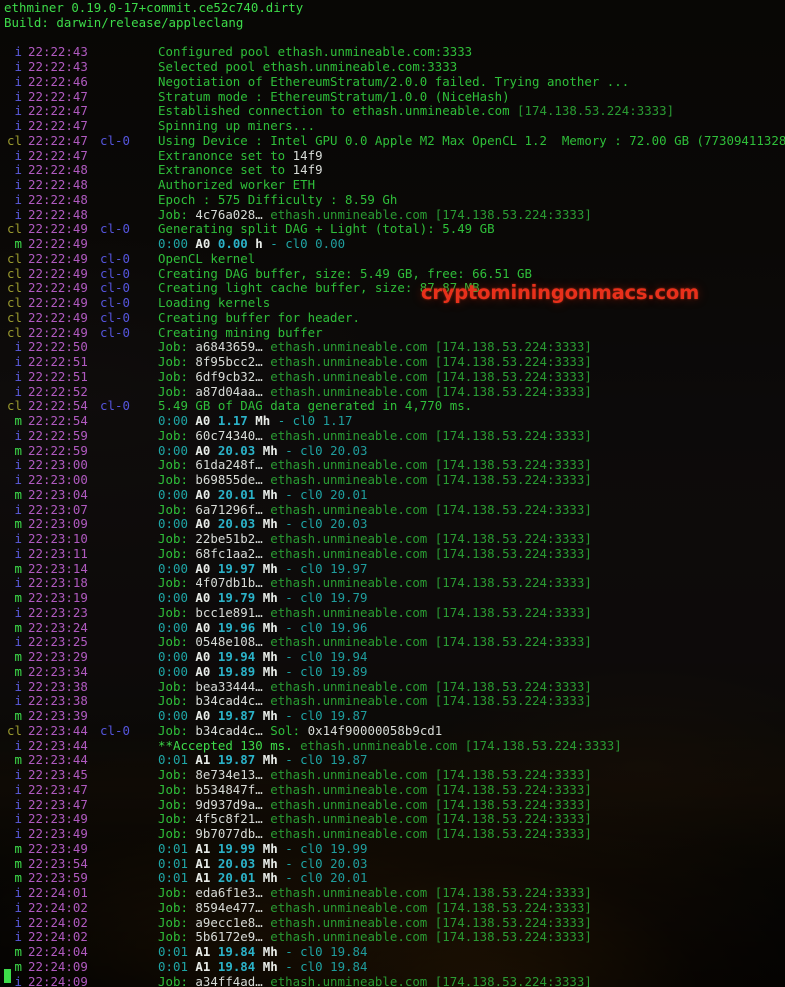 The width and height of the screenshot is (785, 987). I want to click on log-timestamp: 22:23:09, so click(58, 524).